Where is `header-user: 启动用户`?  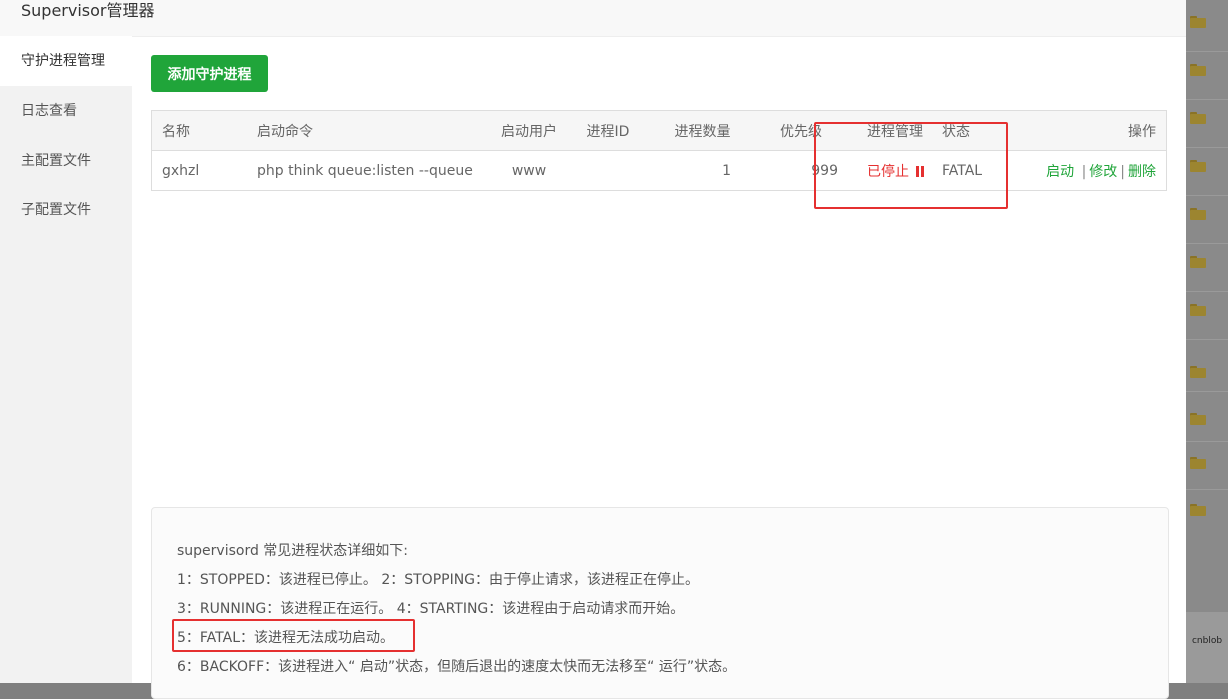 header-user: 启动用户 is located at coordinates (529, 130).